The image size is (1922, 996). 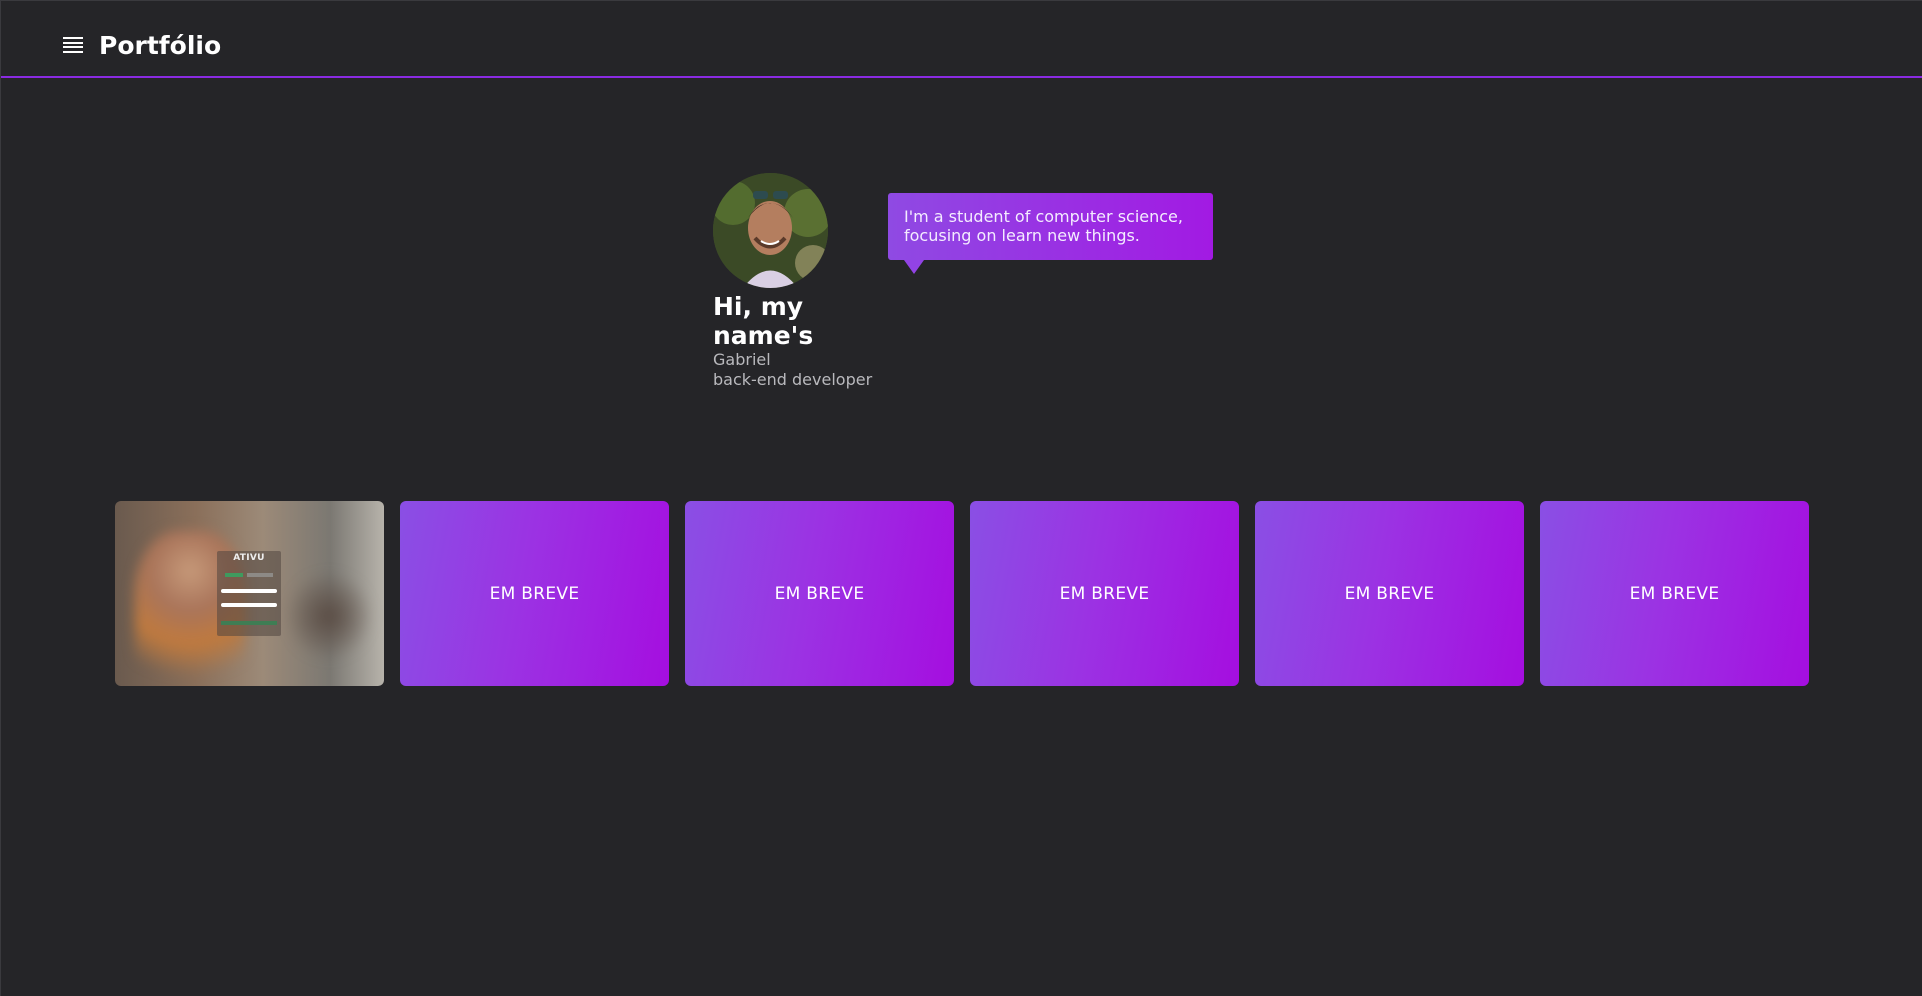 I want to click on preview-tab-inactive, so click(x=260, y=575).